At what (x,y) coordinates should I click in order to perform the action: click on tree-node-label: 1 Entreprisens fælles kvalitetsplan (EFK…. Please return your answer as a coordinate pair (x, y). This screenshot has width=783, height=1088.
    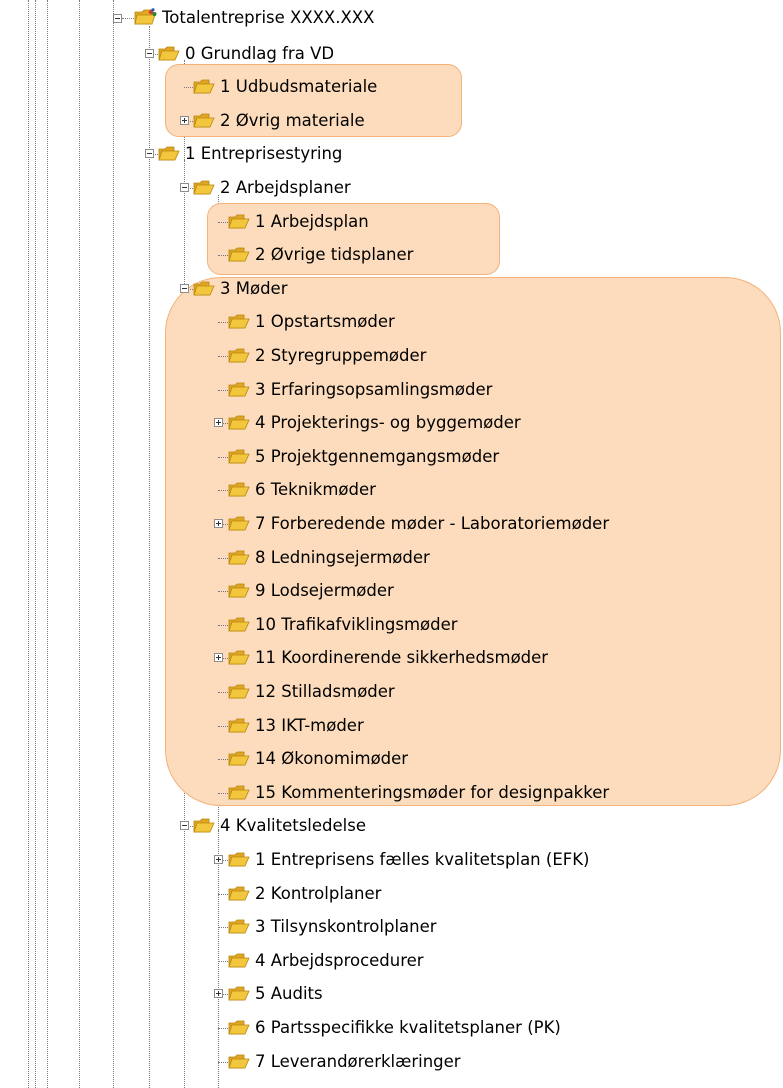
    Looking at the image, I should click on (422, 859).